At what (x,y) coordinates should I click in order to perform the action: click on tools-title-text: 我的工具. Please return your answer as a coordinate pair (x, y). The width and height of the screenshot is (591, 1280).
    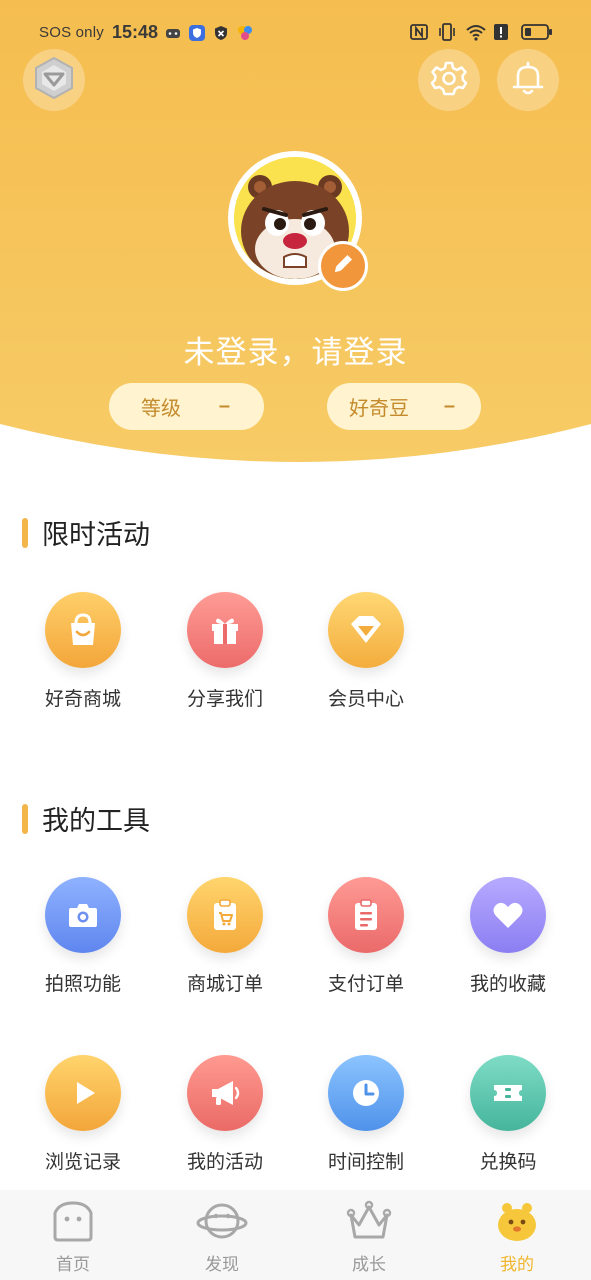
    Looking at the image, I should click on (96, 821).